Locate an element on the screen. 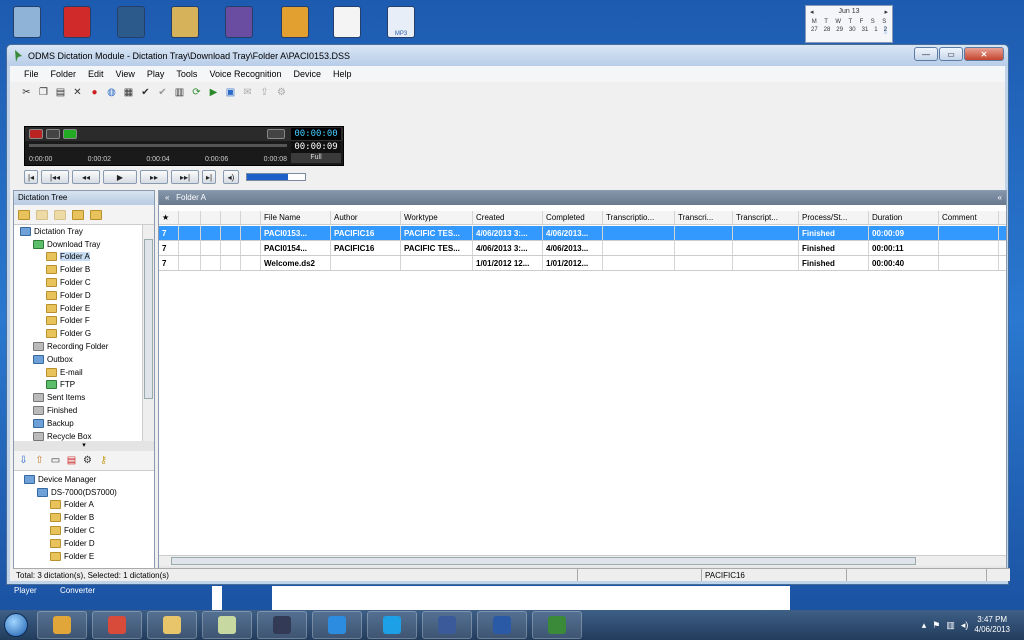 The height and width of the screenshot is (640, 1024). properties-icon: ▦ is located at coordinates (128, 92).